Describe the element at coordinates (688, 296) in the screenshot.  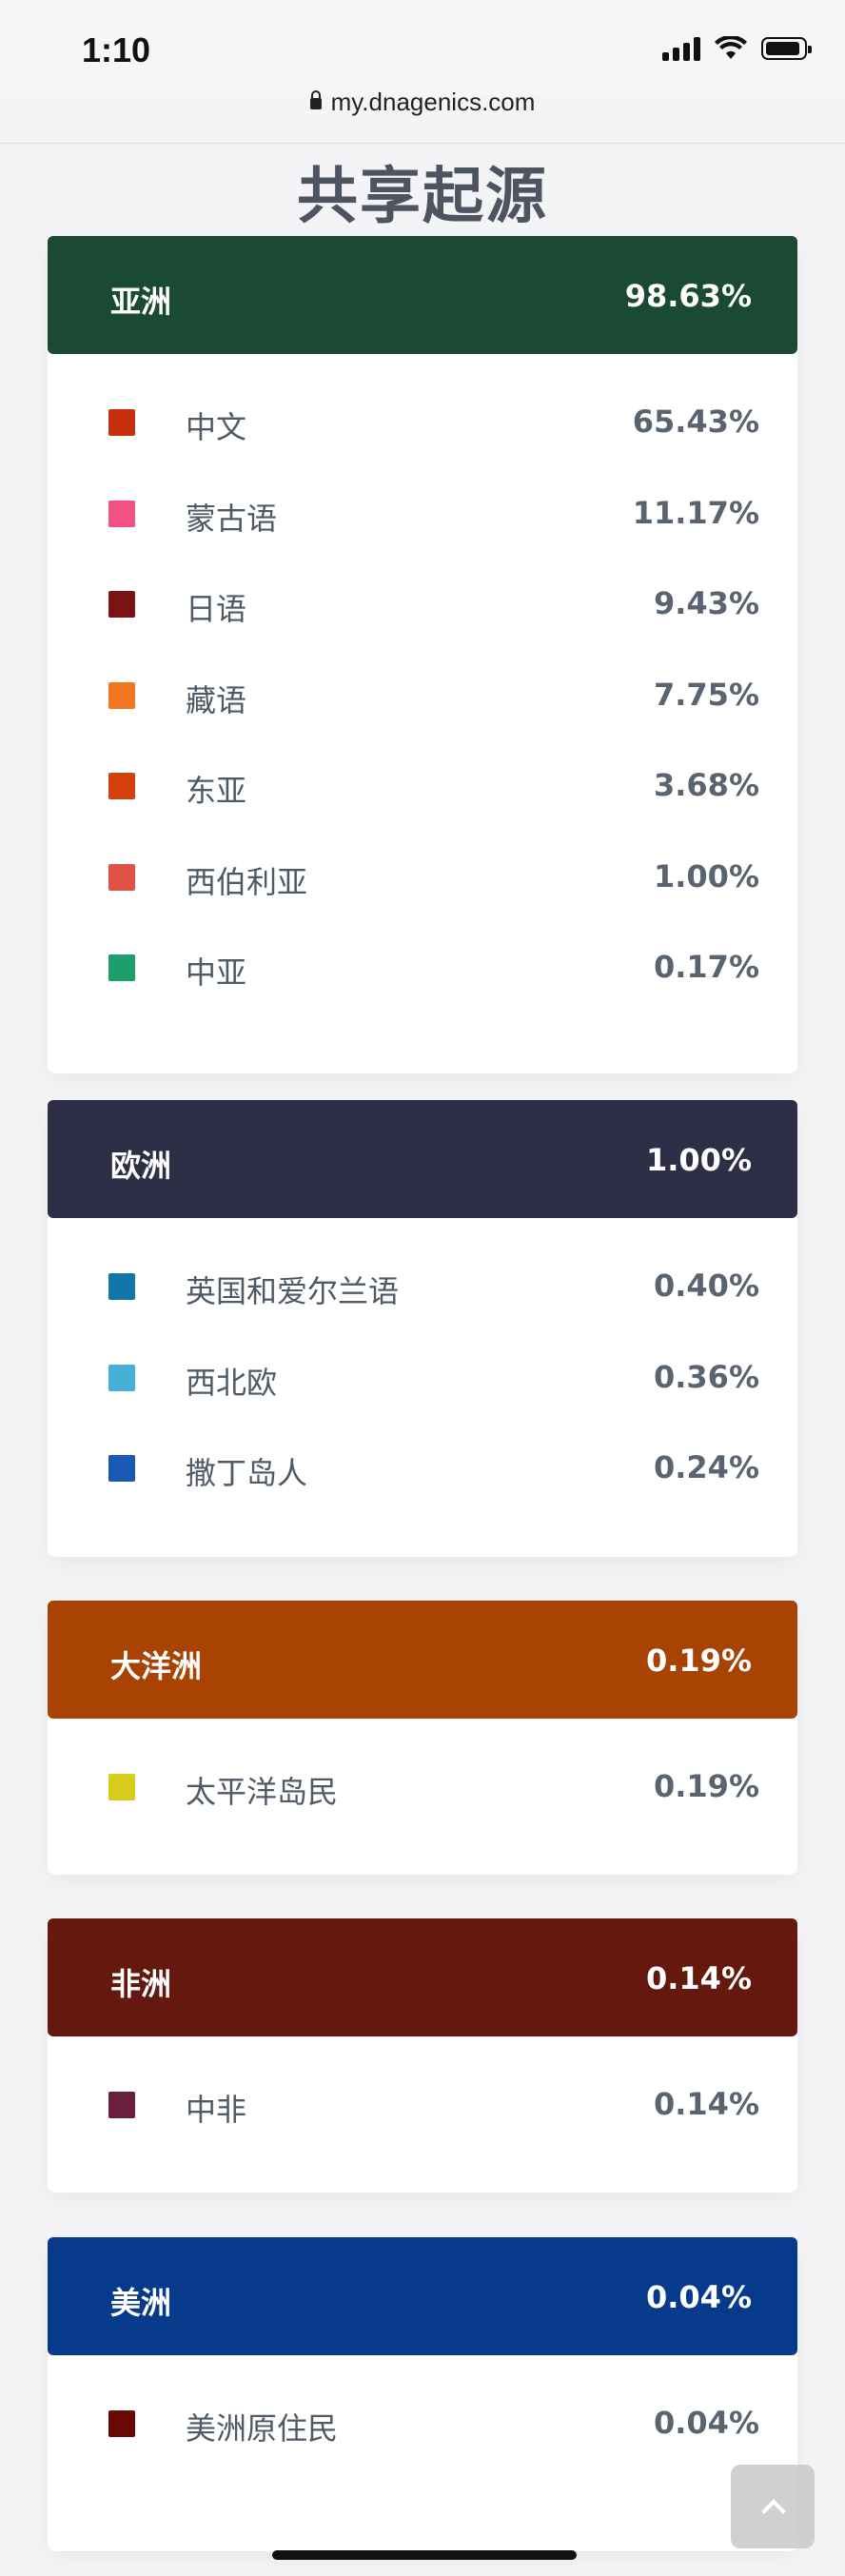
I see `region-percent: 98.63%` at that location.